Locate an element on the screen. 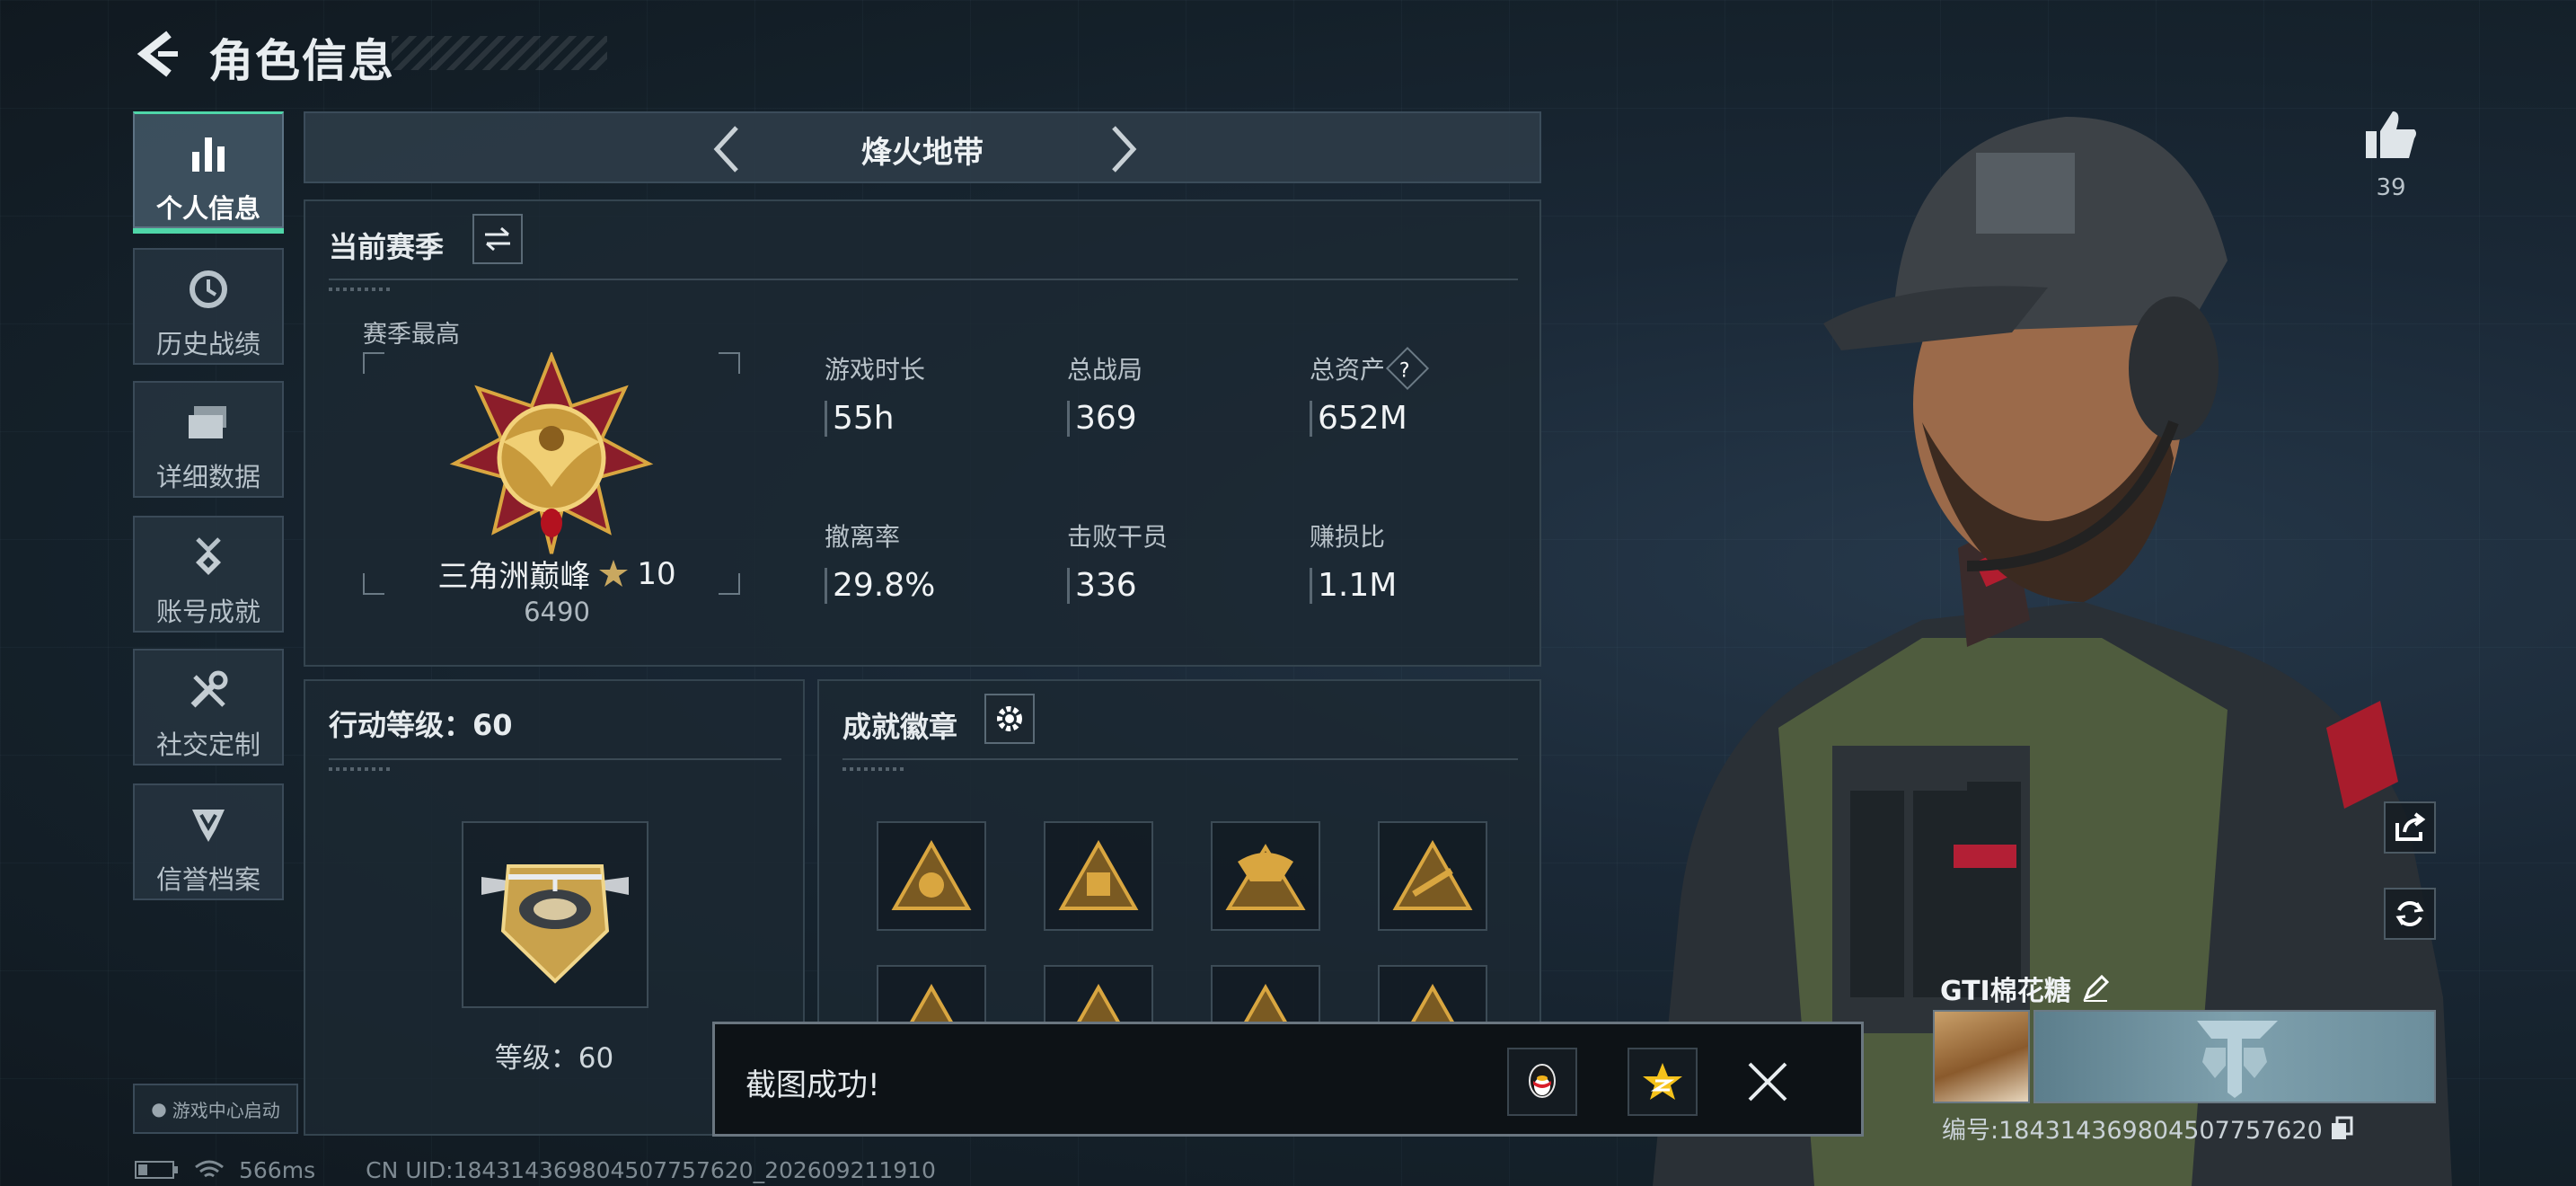  sidebar-item-label: 账号成就 is located at coordinates (207, 612).